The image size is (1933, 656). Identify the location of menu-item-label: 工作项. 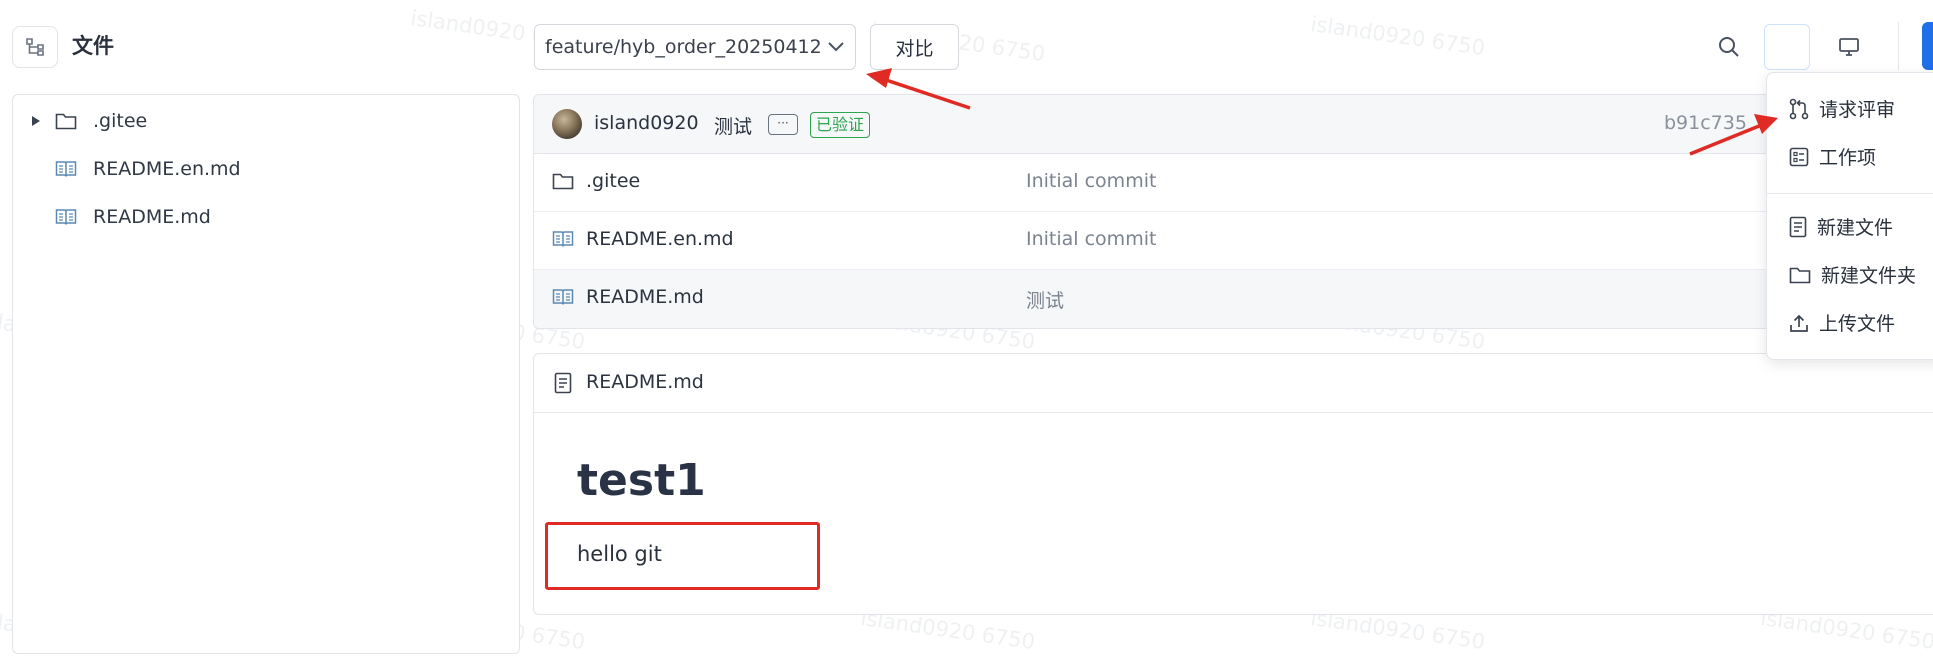
(1848, 158).